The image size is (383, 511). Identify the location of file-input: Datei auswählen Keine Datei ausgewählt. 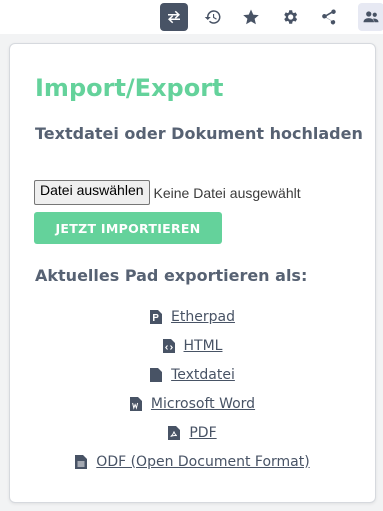
(167, 192).